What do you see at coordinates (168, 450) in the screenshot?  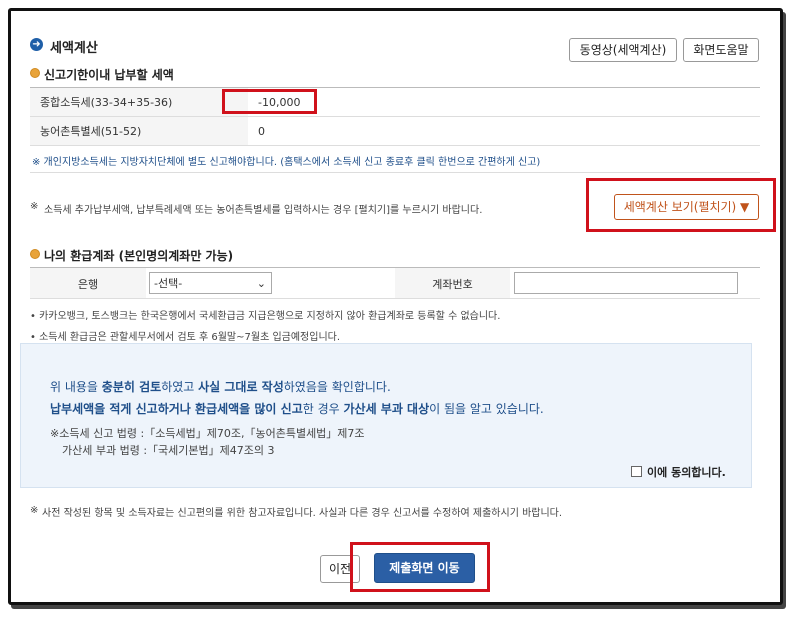 I see `law-reference-2: 가산세 부과 법령 :「국세기본법」제47조의 3` at bounding box center [168, 450].